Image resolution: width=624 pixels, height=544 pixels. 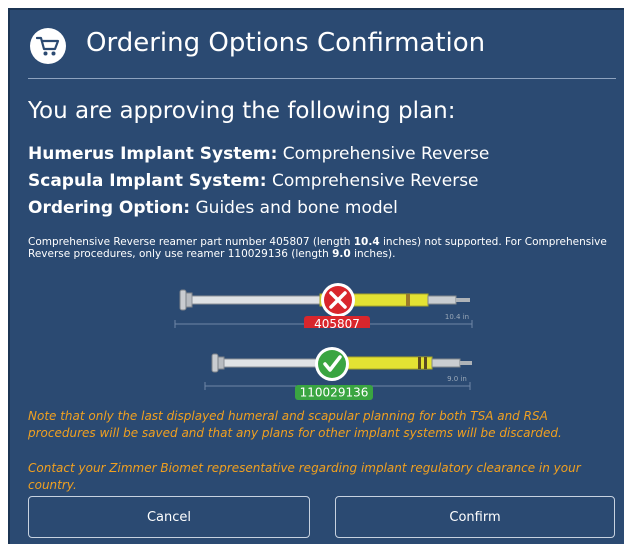 What do you see at coordinates (334, 393) in the screenshot?
I see `reamer-110029136-part-number: 110029136` at bounding box center [334, 393].